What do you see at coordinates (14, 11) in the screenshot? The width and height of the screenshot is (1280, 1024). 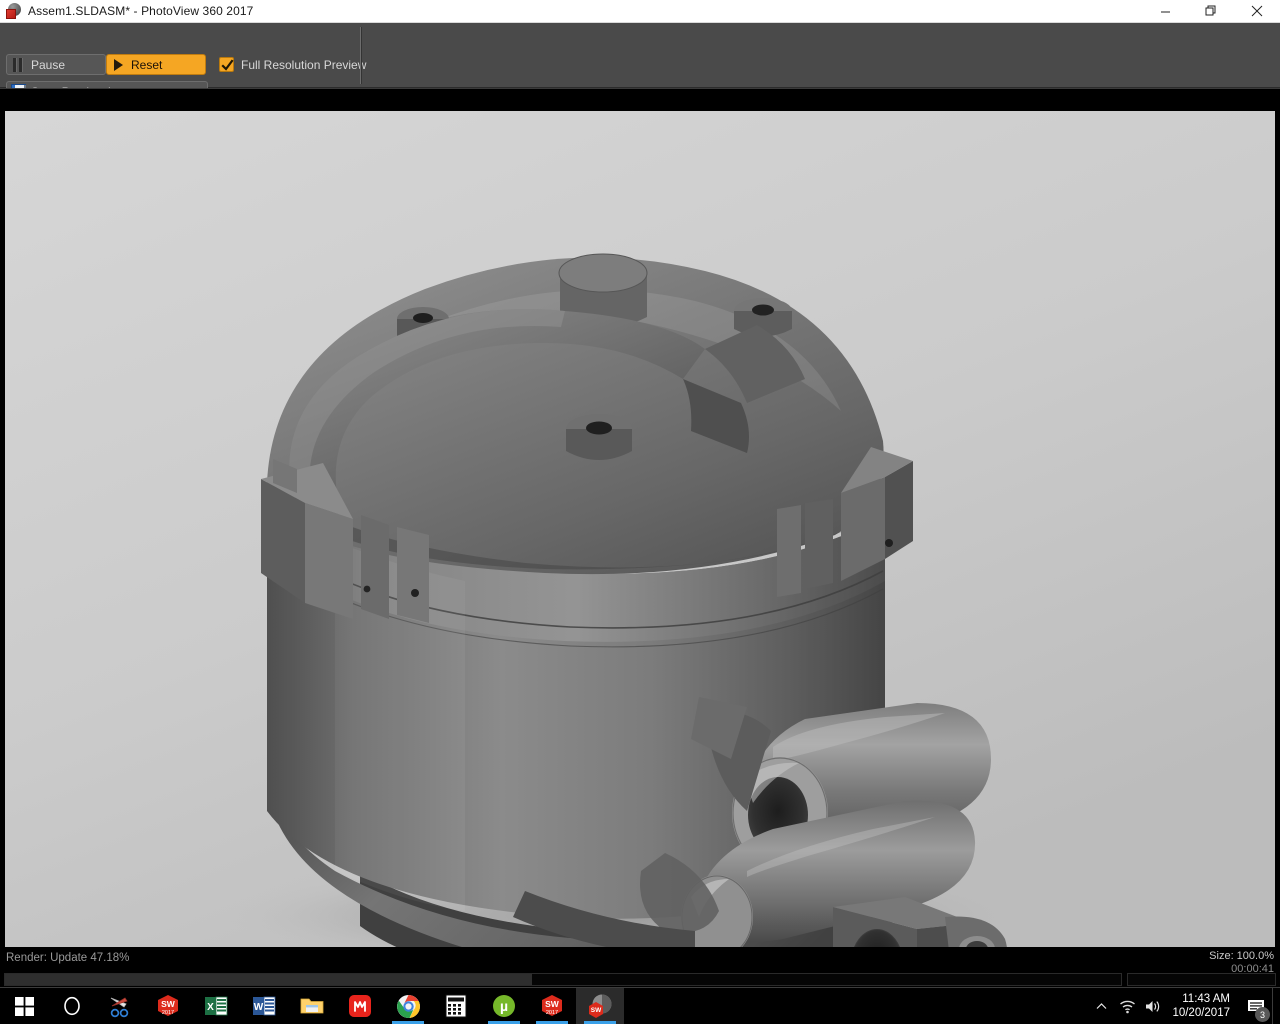 I see `photoview-app-icon` at bounding box center [14, 11].